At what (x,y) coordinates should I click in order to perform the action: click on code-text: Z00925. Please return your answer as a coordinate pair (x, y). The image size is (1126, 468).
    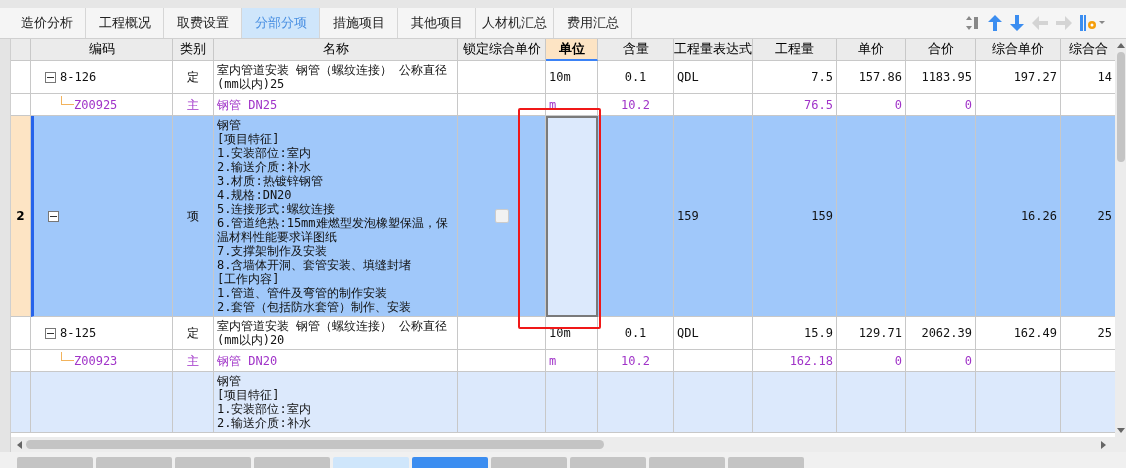
    Looking at the image, I should click on (96, 104).